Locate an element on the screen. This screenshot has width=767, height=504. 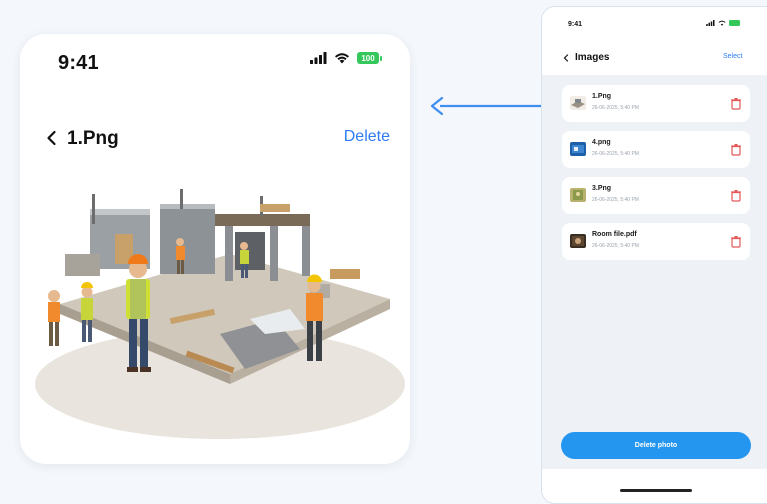
home-indicator is located at coordinates (656, 490).